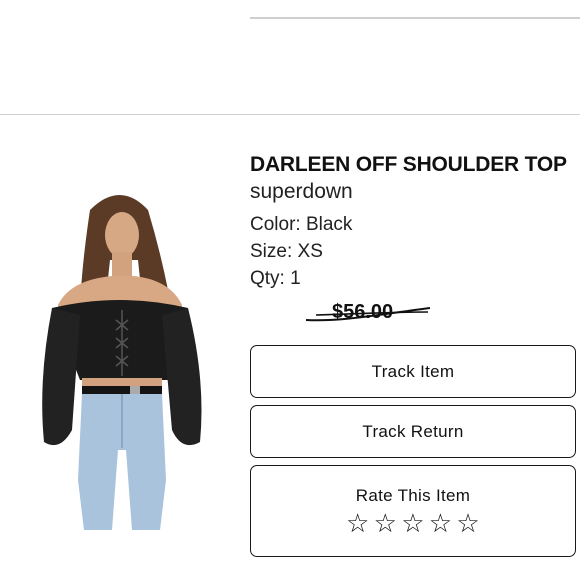 This screenshot has height=580, width=580. I want to click on price-strikethrough-mark, so click(368, 314).